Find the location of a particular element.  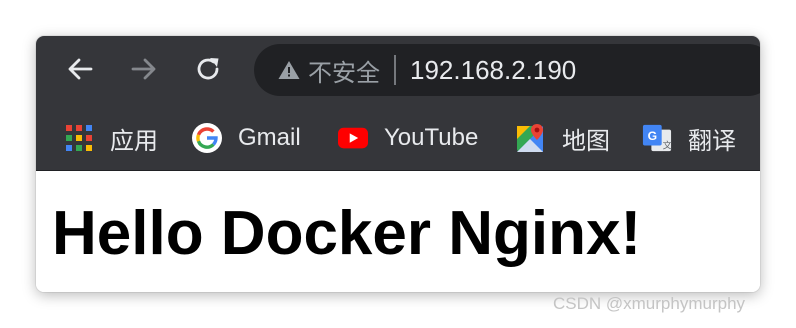

bookmark-youtube: YouTube is located at coordinates (408, 138).